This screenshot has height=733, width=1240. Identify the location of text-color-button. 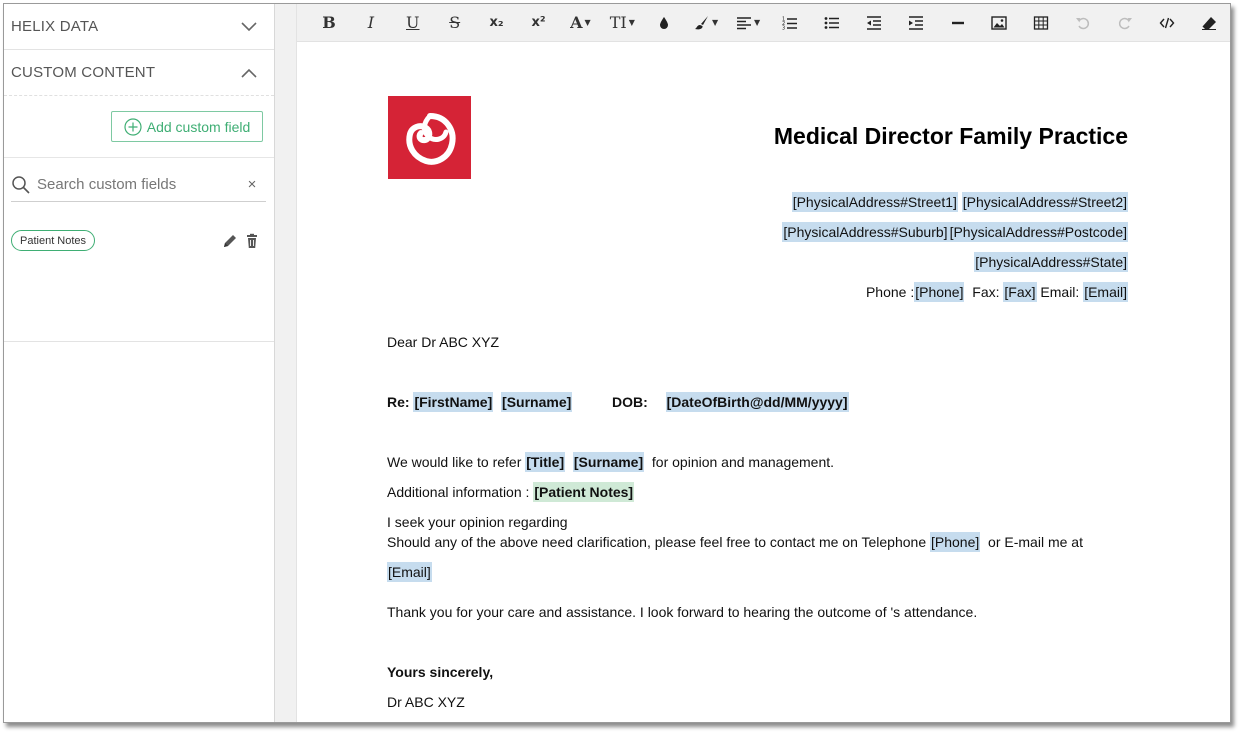
(664, 23).